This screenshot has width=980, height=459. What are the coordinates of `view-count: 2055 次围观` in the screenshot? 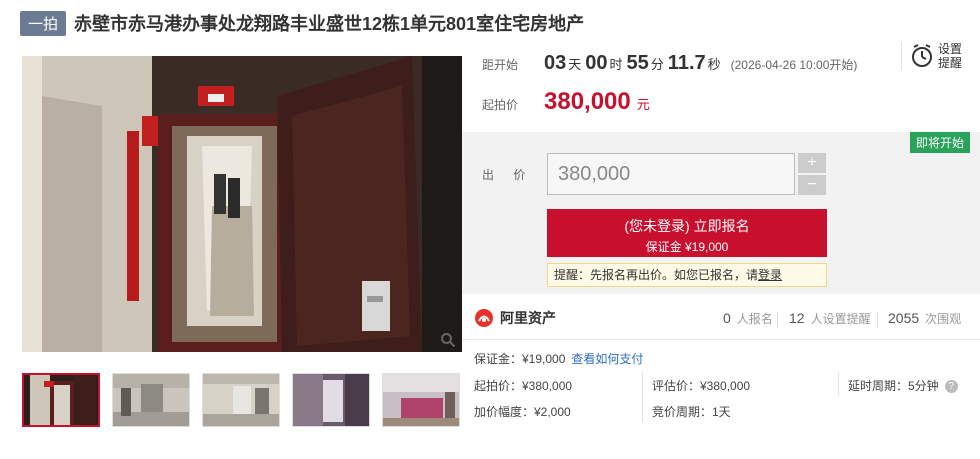 It's located at (924, 318).